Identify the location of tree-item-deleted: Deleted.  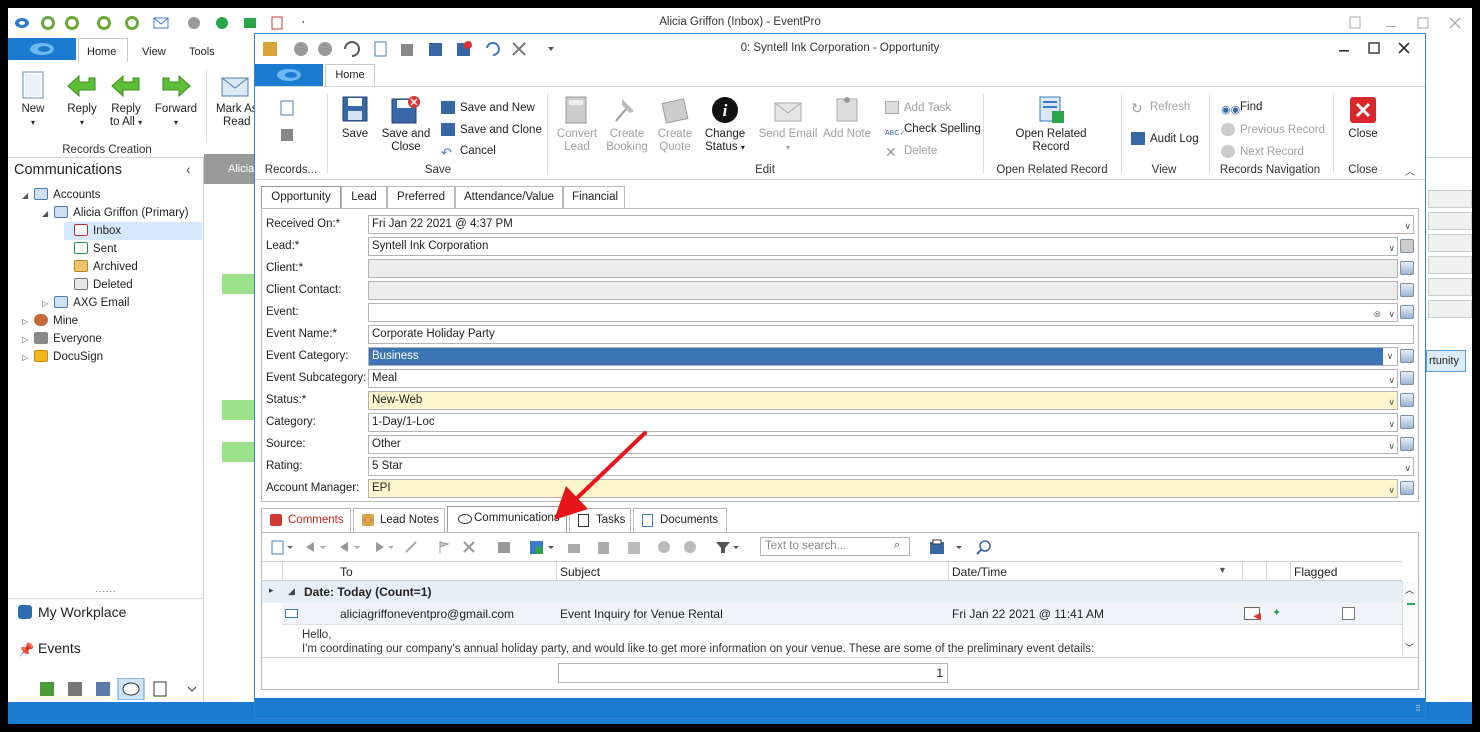
(103, 284).